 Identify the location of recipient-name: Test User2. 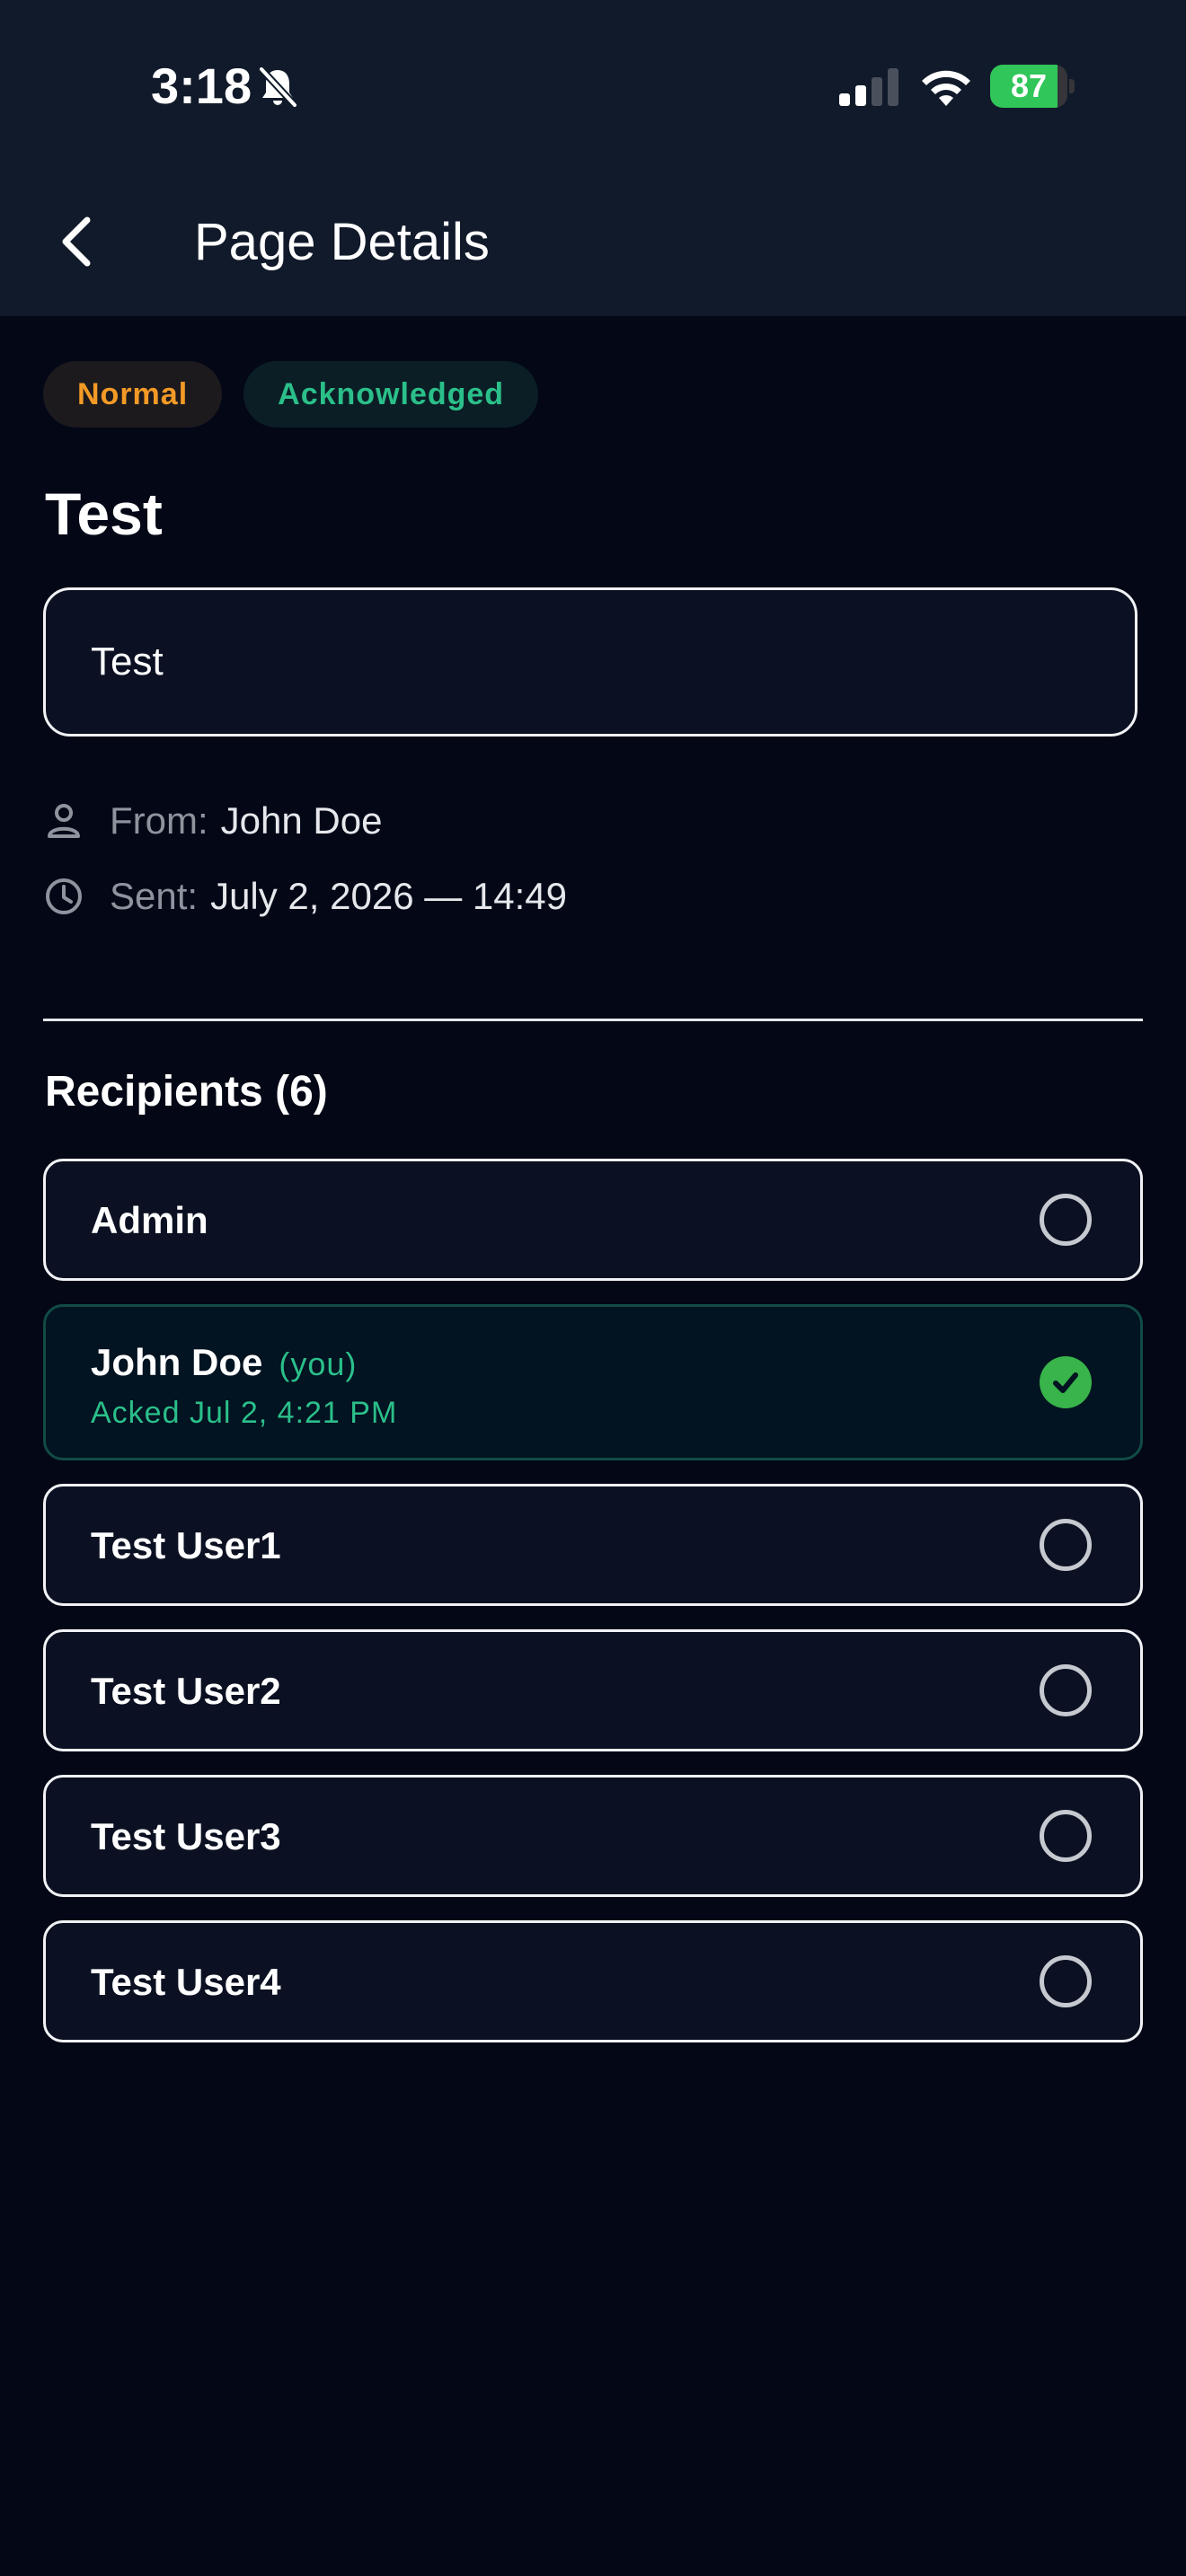
(186, 1691).